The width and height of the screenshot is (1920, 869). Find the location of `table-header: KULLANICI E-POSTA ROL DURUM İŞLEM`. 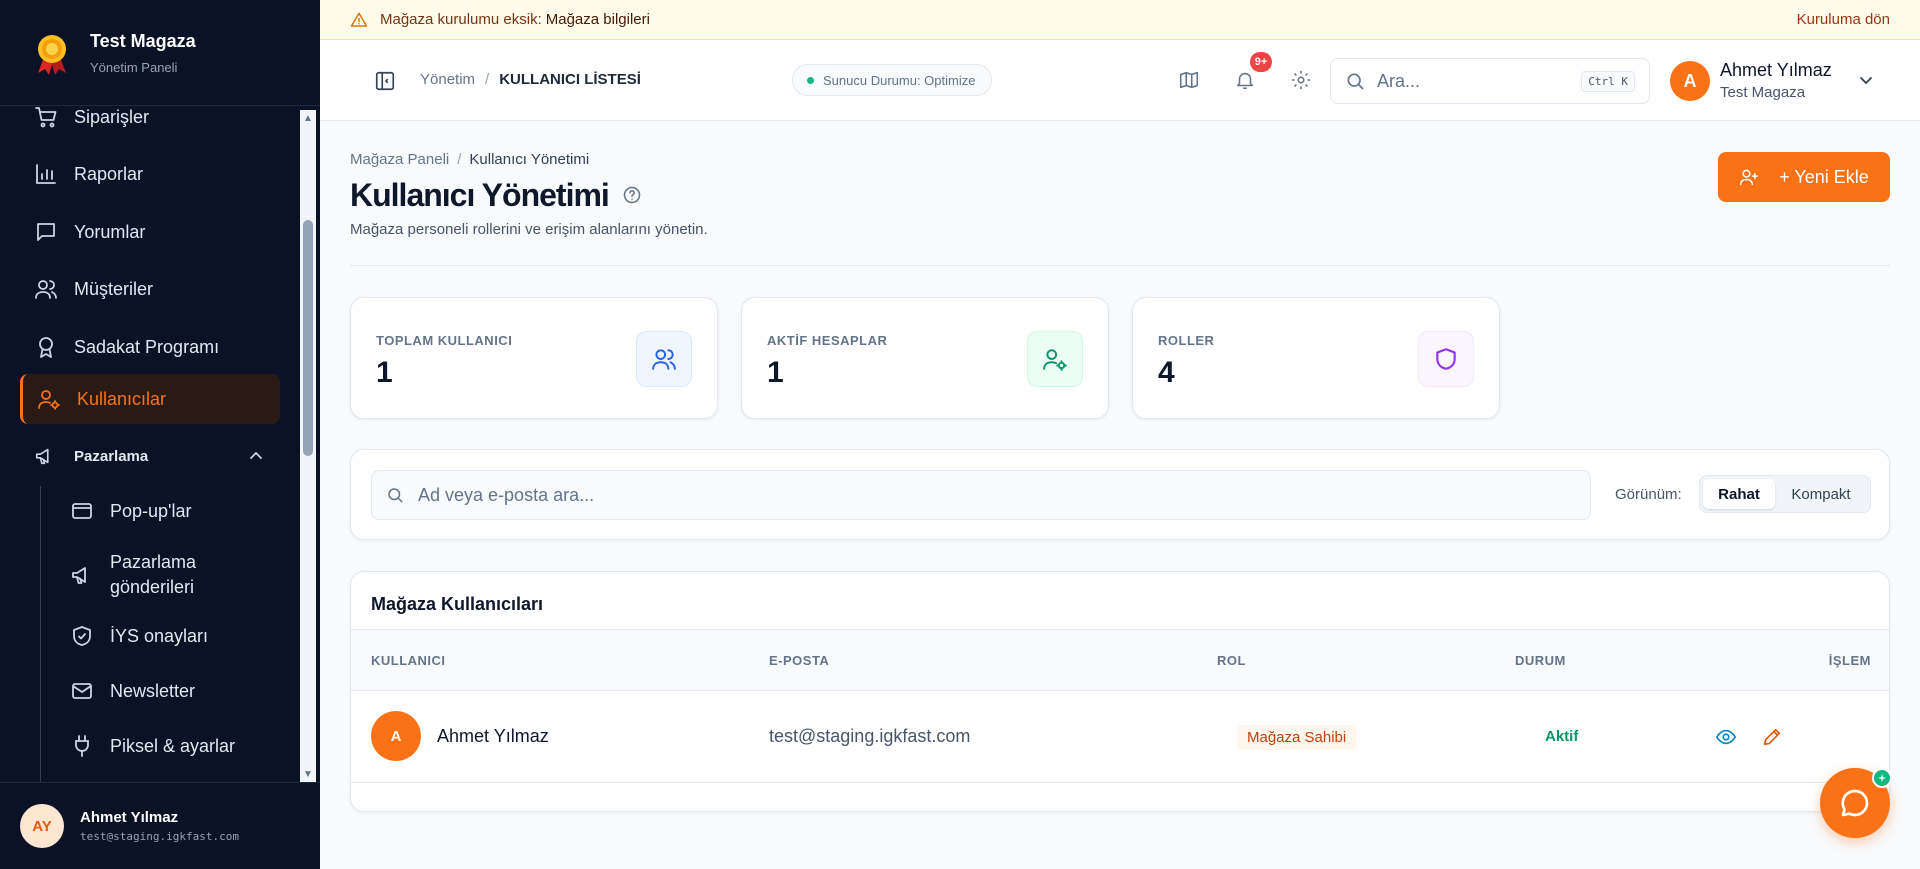

table-header: KULLANICI E-POSTA ROL DURUM İŞLEM is located at coordinates (1120, 660).